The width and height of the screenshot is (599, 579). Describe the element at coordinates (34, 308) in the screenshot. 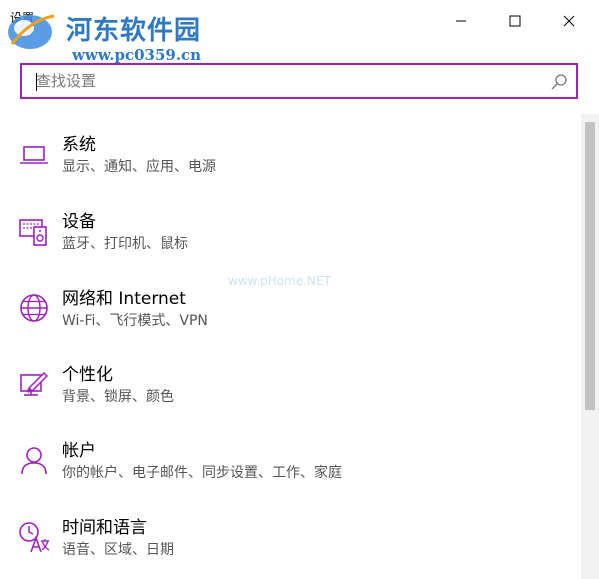

I see `globe-icon` at that location.